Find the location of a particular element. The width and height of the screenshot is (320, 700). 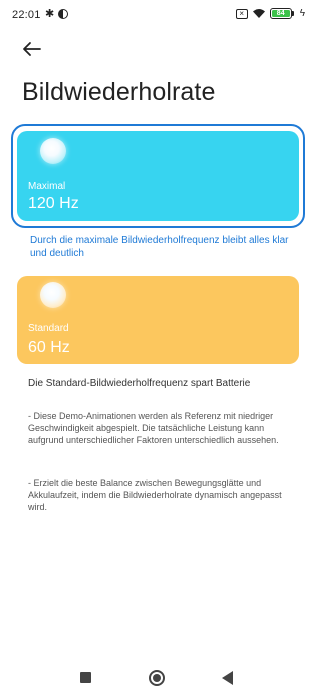

recents-square-icon is located at coordinates (85, 677).